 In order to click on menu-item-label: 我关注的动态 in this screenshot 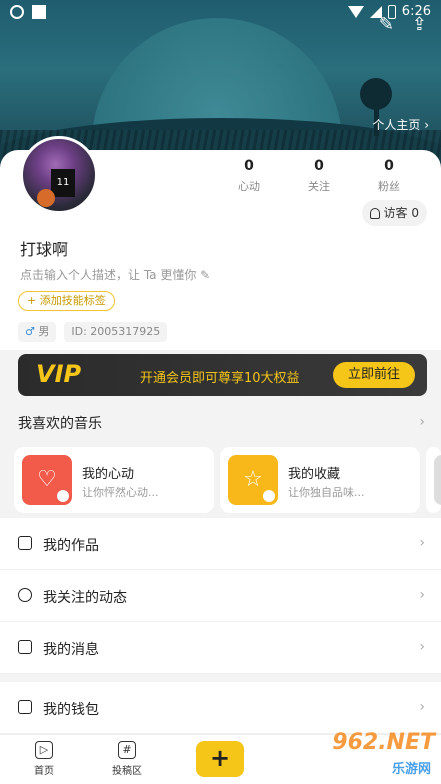, I will do `click(85, 598)`.